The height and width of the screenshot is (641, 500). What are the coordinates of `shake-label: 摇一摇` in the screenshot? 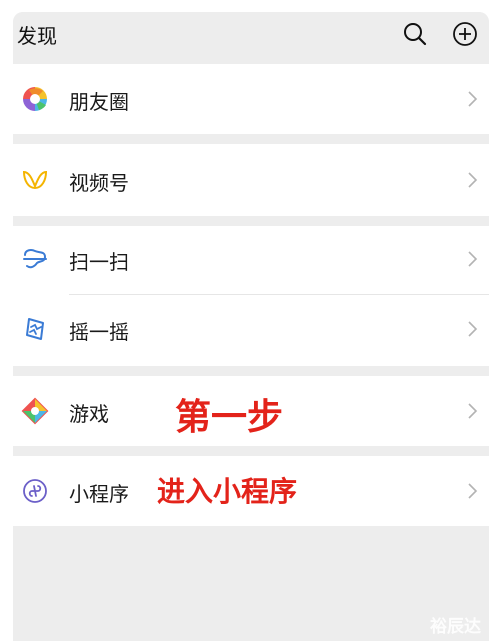 It's located at (99, 332).